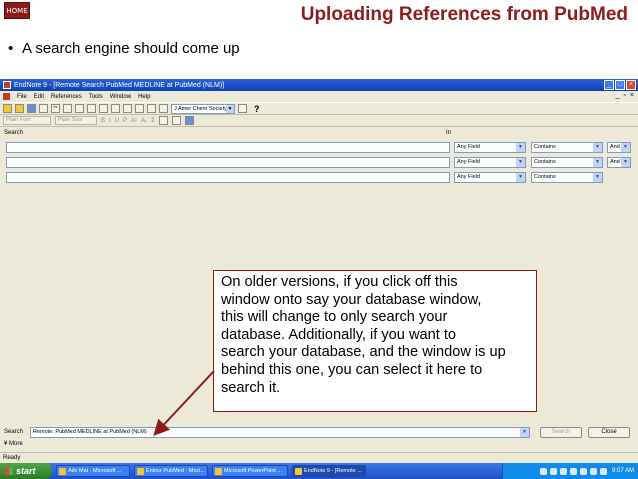 This screenshot has height=479, width=638. What do you see at coordinates (144, 97) in the screenshot?
I see `menu-help: Help` at bounding box center [144, 97].